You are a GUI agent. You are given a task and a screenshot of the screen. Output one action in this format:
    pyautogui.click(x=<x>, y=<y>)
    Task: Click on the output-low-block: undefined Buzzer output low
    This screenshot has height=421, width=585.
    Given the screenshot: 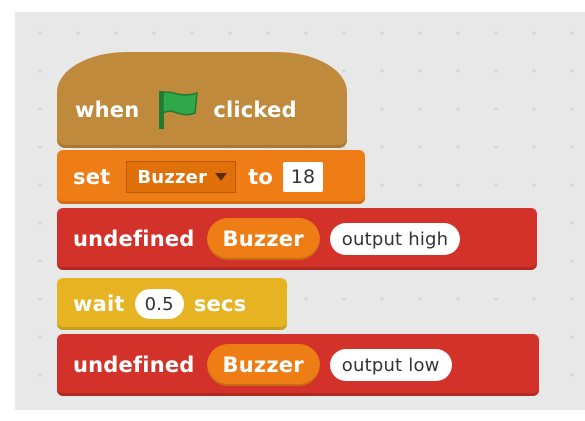 What is the action you would take?
    pyautogui.click(x=298, y=365)
    